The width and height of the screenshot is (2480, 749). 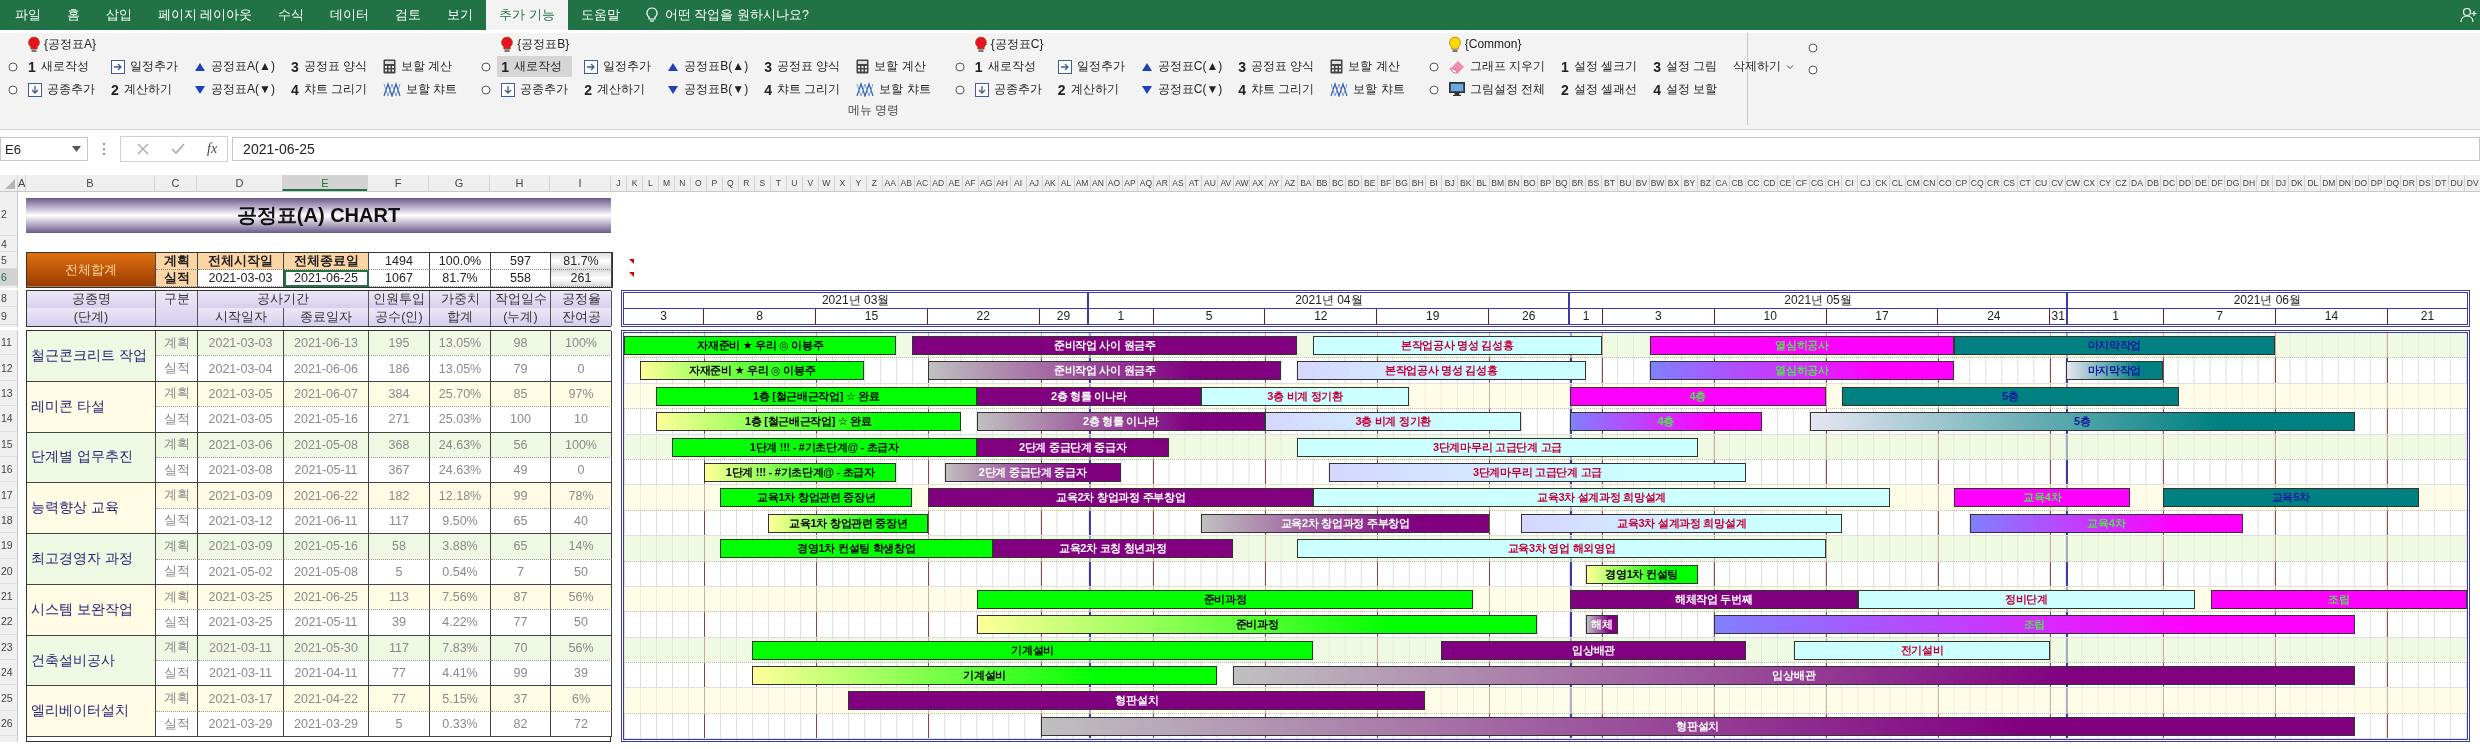 I want to click on column-header: W, so click(x=825, y=183).